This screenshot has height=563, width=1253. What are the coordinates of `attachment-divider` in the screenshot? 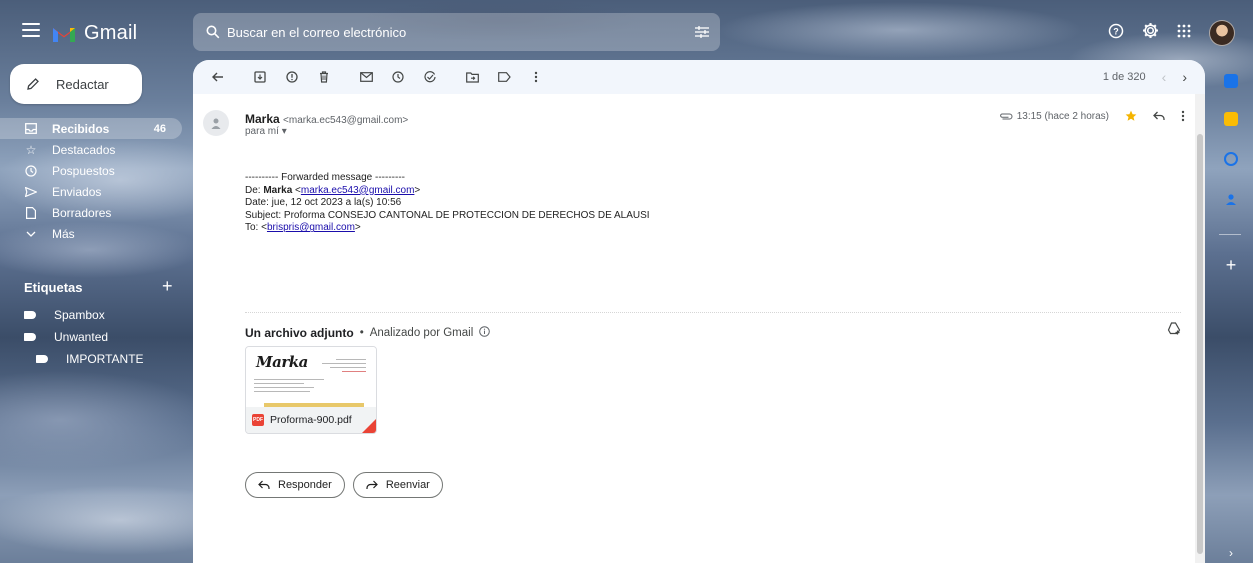 It's located at (713, 312).